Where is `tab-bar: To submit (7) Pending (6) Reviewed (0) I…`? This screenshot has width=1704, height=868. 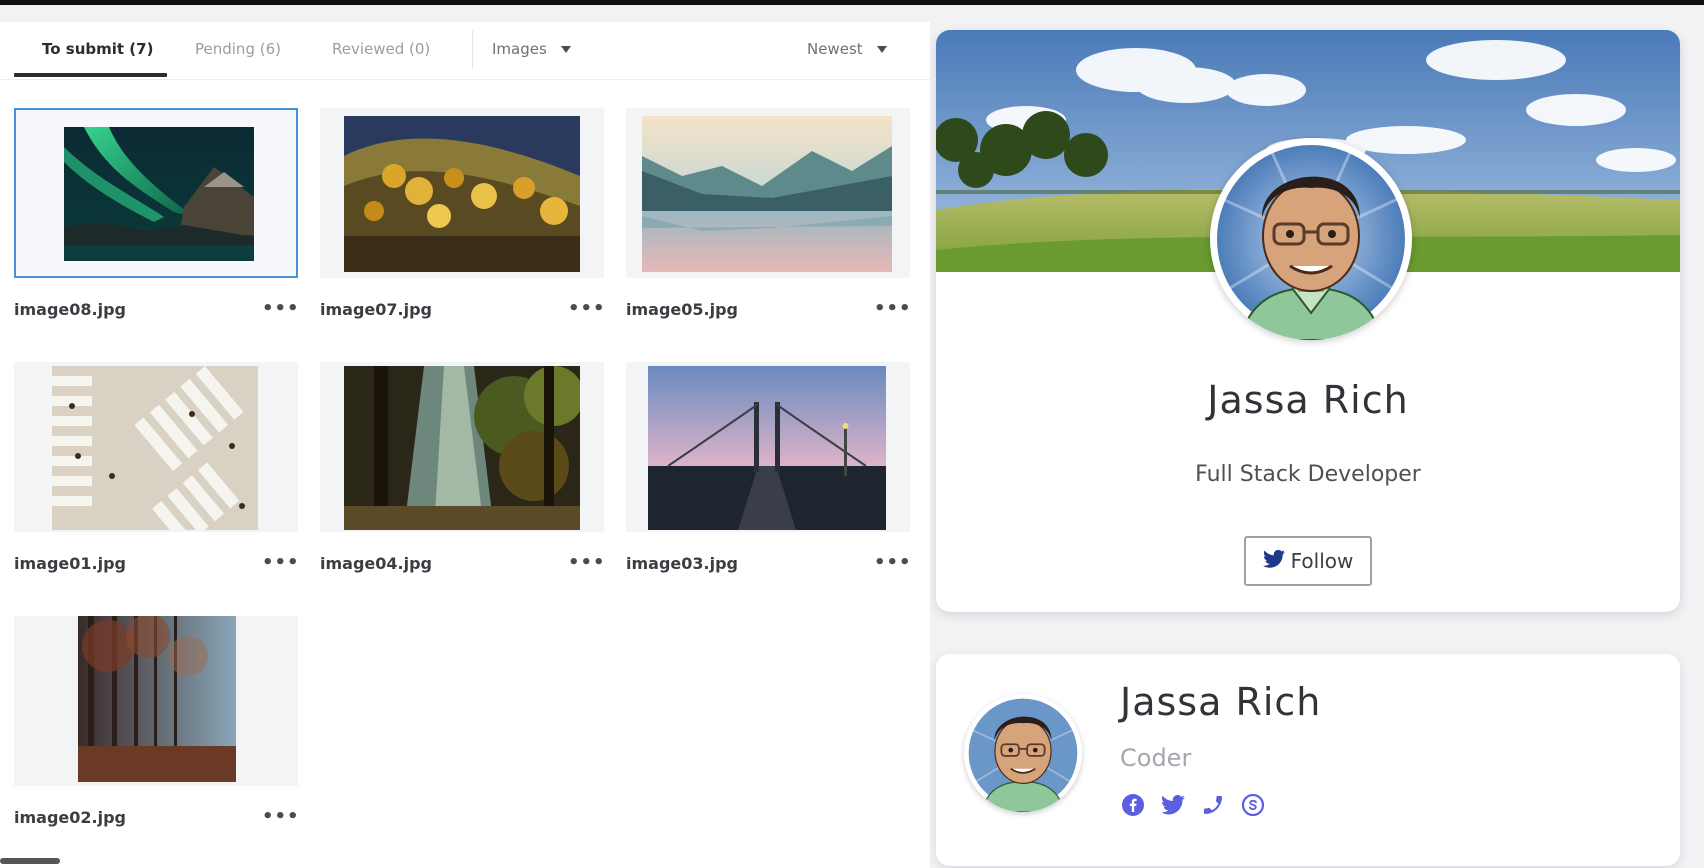
tab-bar: To submit (7) Pending (6) Reviewed (0) I… is located at coordinates (465, 51).